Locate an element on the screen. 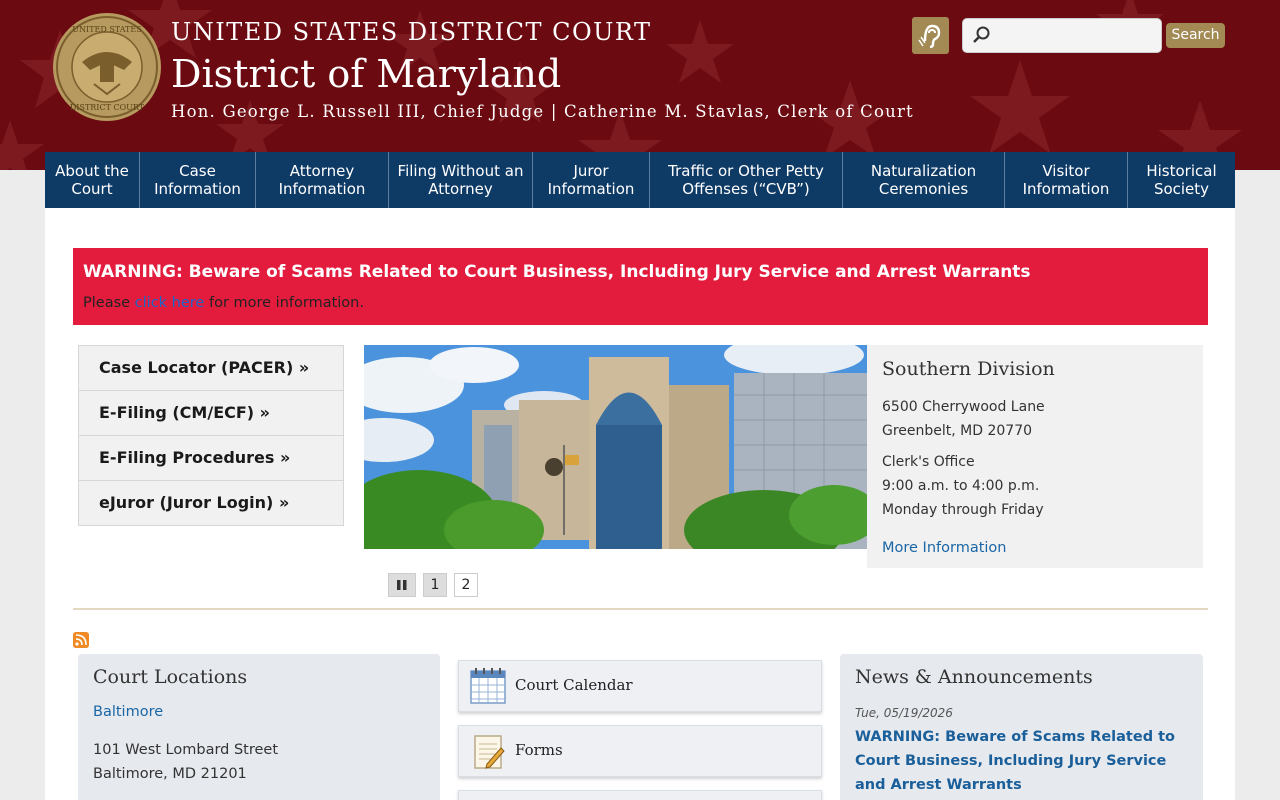 Image resolution: width=1280 pixels, height=800 pixels. calendar-icon is located at coordinates (488, 686).